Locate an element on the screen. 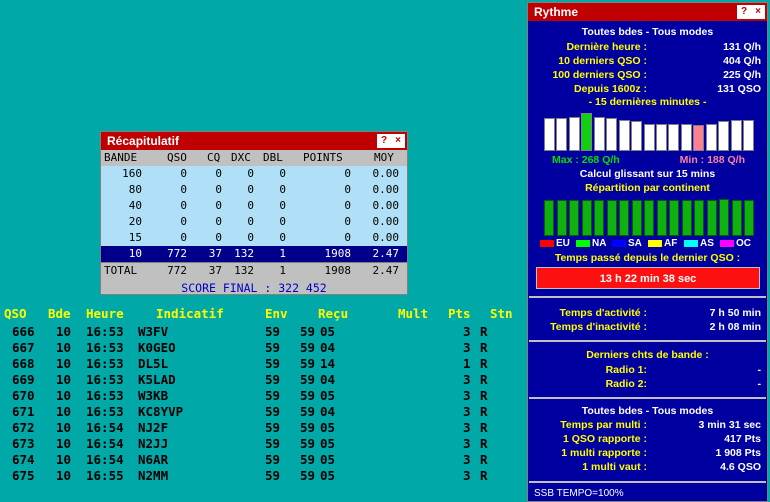  recap-dbl: 1 is located at coordinates (282, 253).